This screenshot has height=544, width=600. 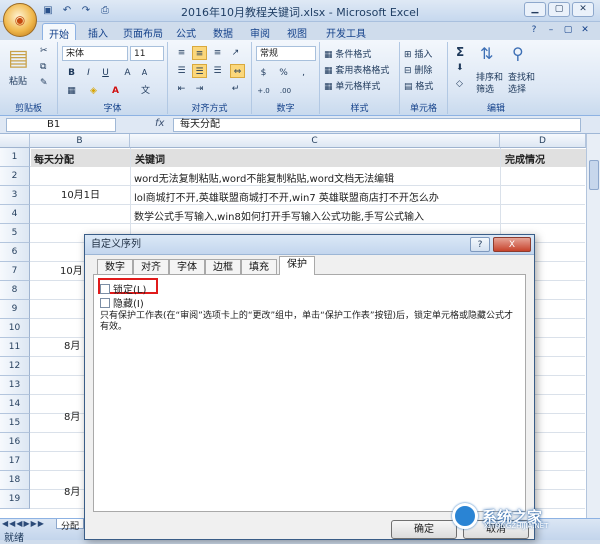 I want to click on row-header: 14, so click(x=15, y=404).